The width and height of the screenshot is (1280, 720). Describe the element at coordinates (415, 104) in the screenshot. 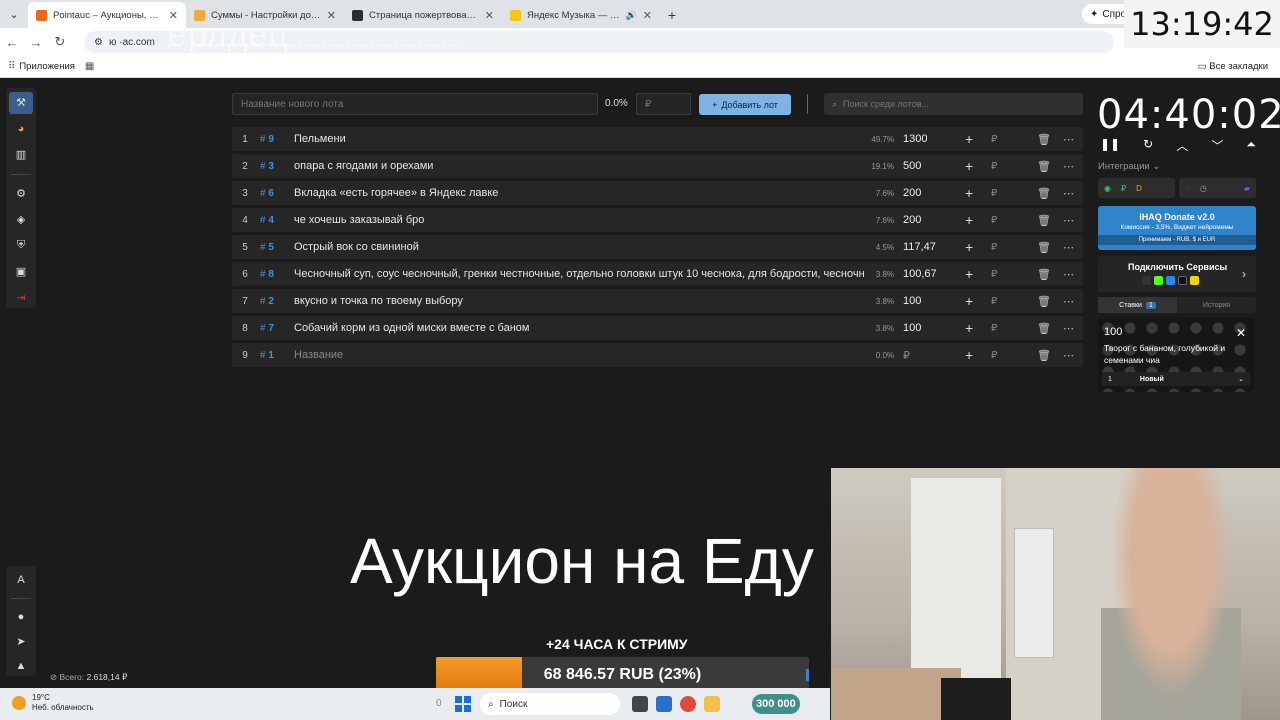

I see `new-lot-name-input` at that location.